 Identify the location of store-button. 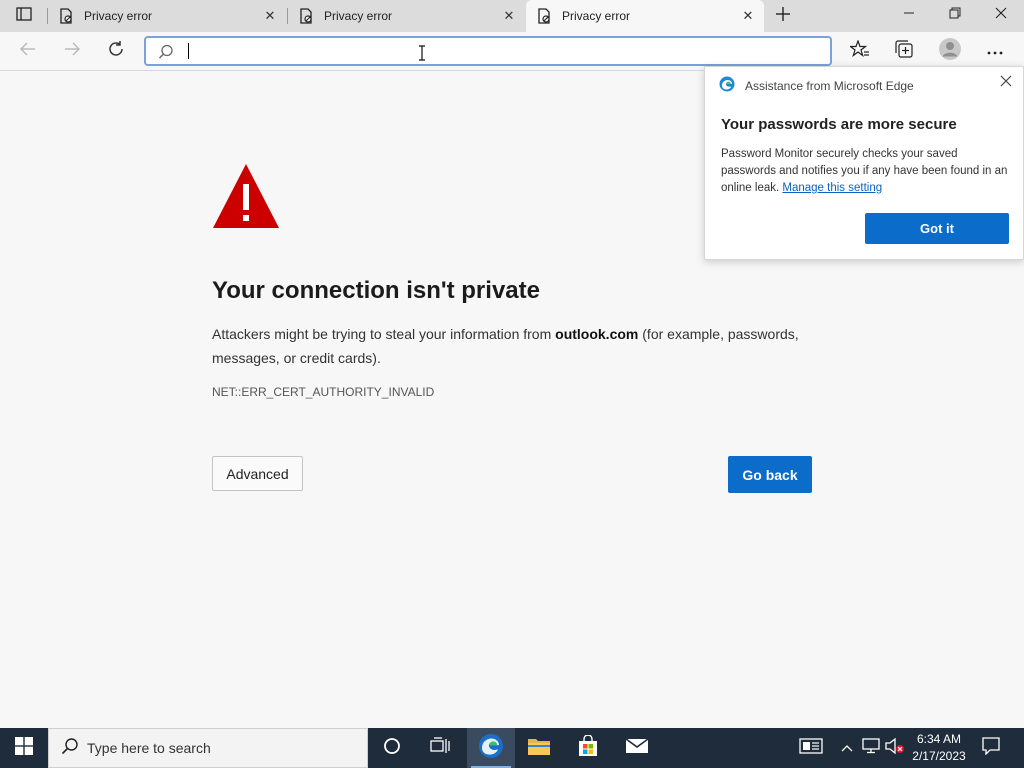
(588, 748).